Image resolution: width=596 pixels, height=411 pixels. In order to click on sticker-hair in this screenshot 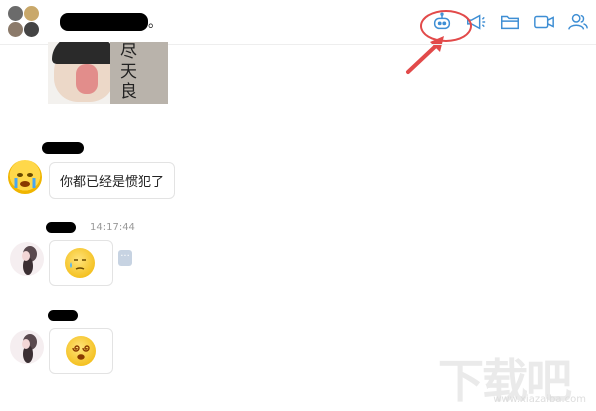, I will do `click(84, 53)`.